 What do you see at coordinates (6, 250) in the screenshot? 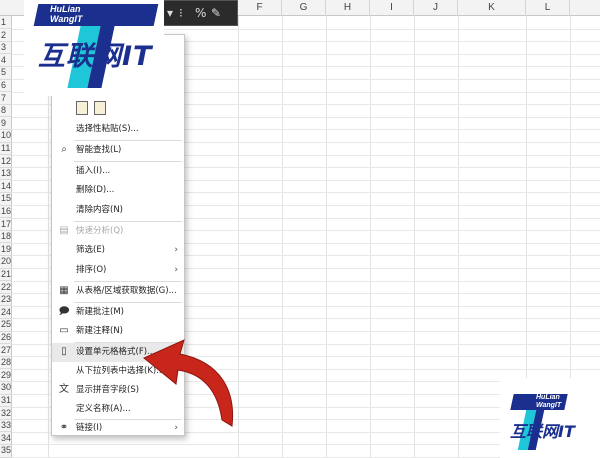
I see `row-header-19: 19` at bounding box center [6, 250].